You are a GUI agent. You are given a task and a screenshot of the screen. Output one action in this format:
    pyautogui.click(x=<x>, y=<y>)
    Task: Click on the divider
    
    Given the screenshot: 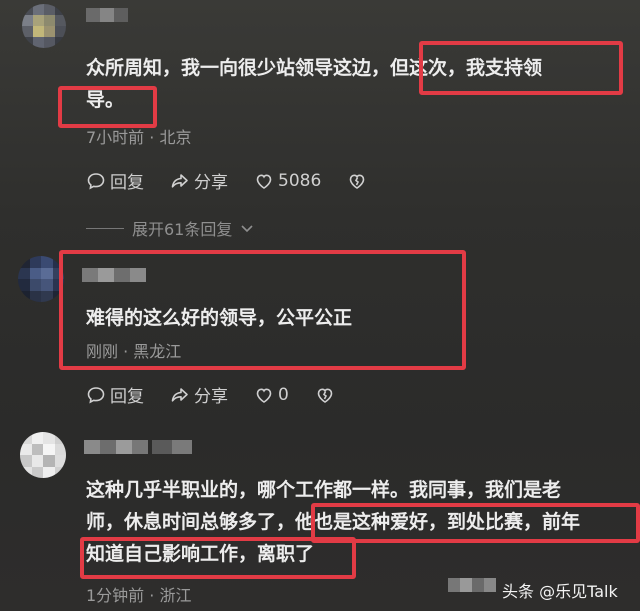 What is the action you would take?
    pyautogui.click(x=105, y=228)
    